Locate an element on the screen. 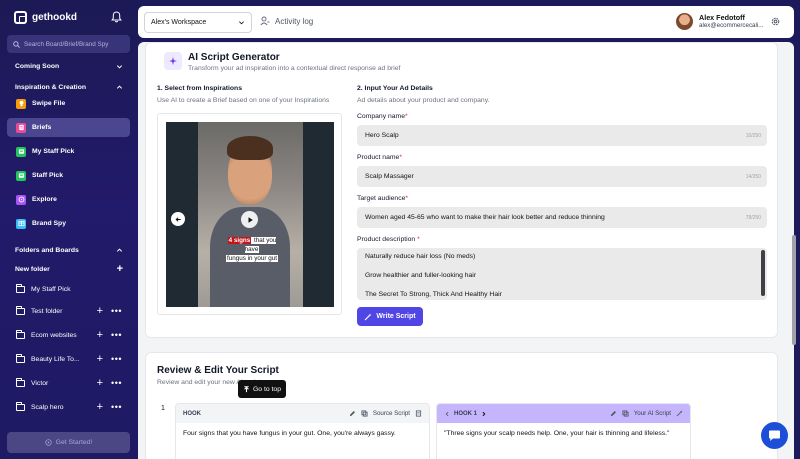 This screenshot has width=800, height=459. logo: gethookd is located at coordinates (45, 17).